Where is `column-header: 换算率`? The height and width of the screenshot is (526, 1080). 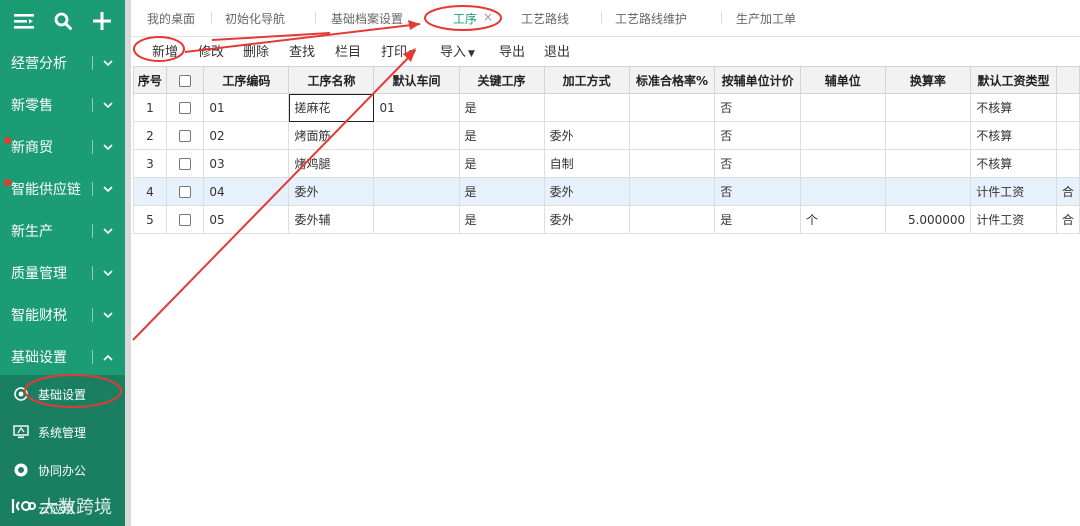 column-header: 换算率 is located at coordinates (928, 80).